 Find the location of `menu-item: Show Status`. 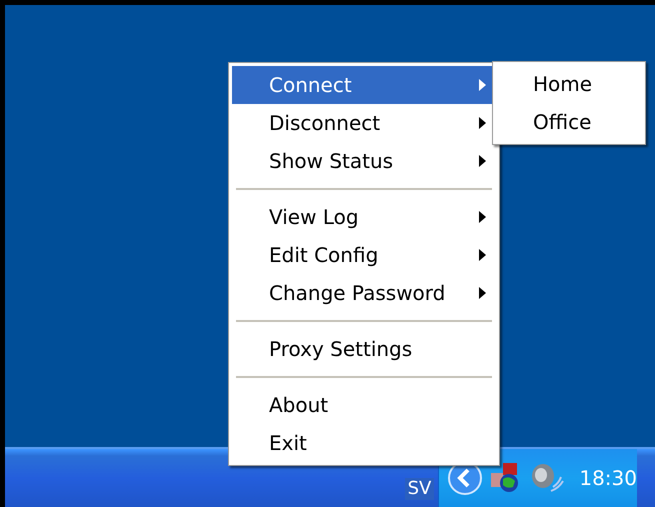

menu-item: Show Status is located at coordinates (364, 161).